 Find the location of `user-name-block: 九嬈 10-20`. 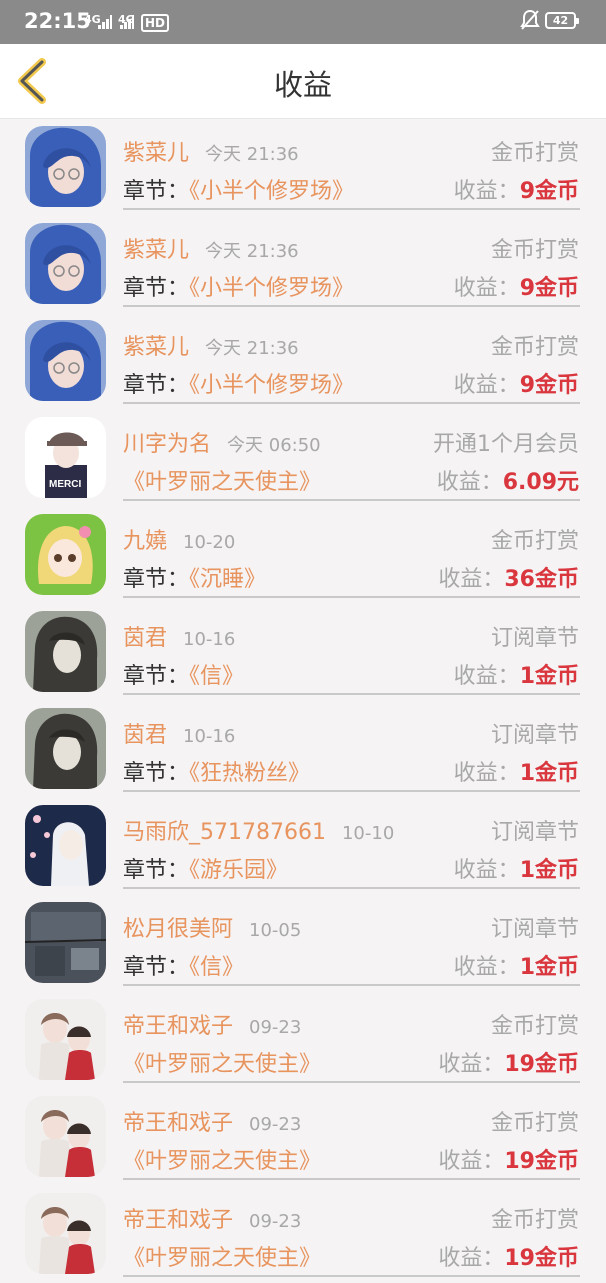

user-name-block: 九嬈 10-20 is located at coordinates (179, 539).